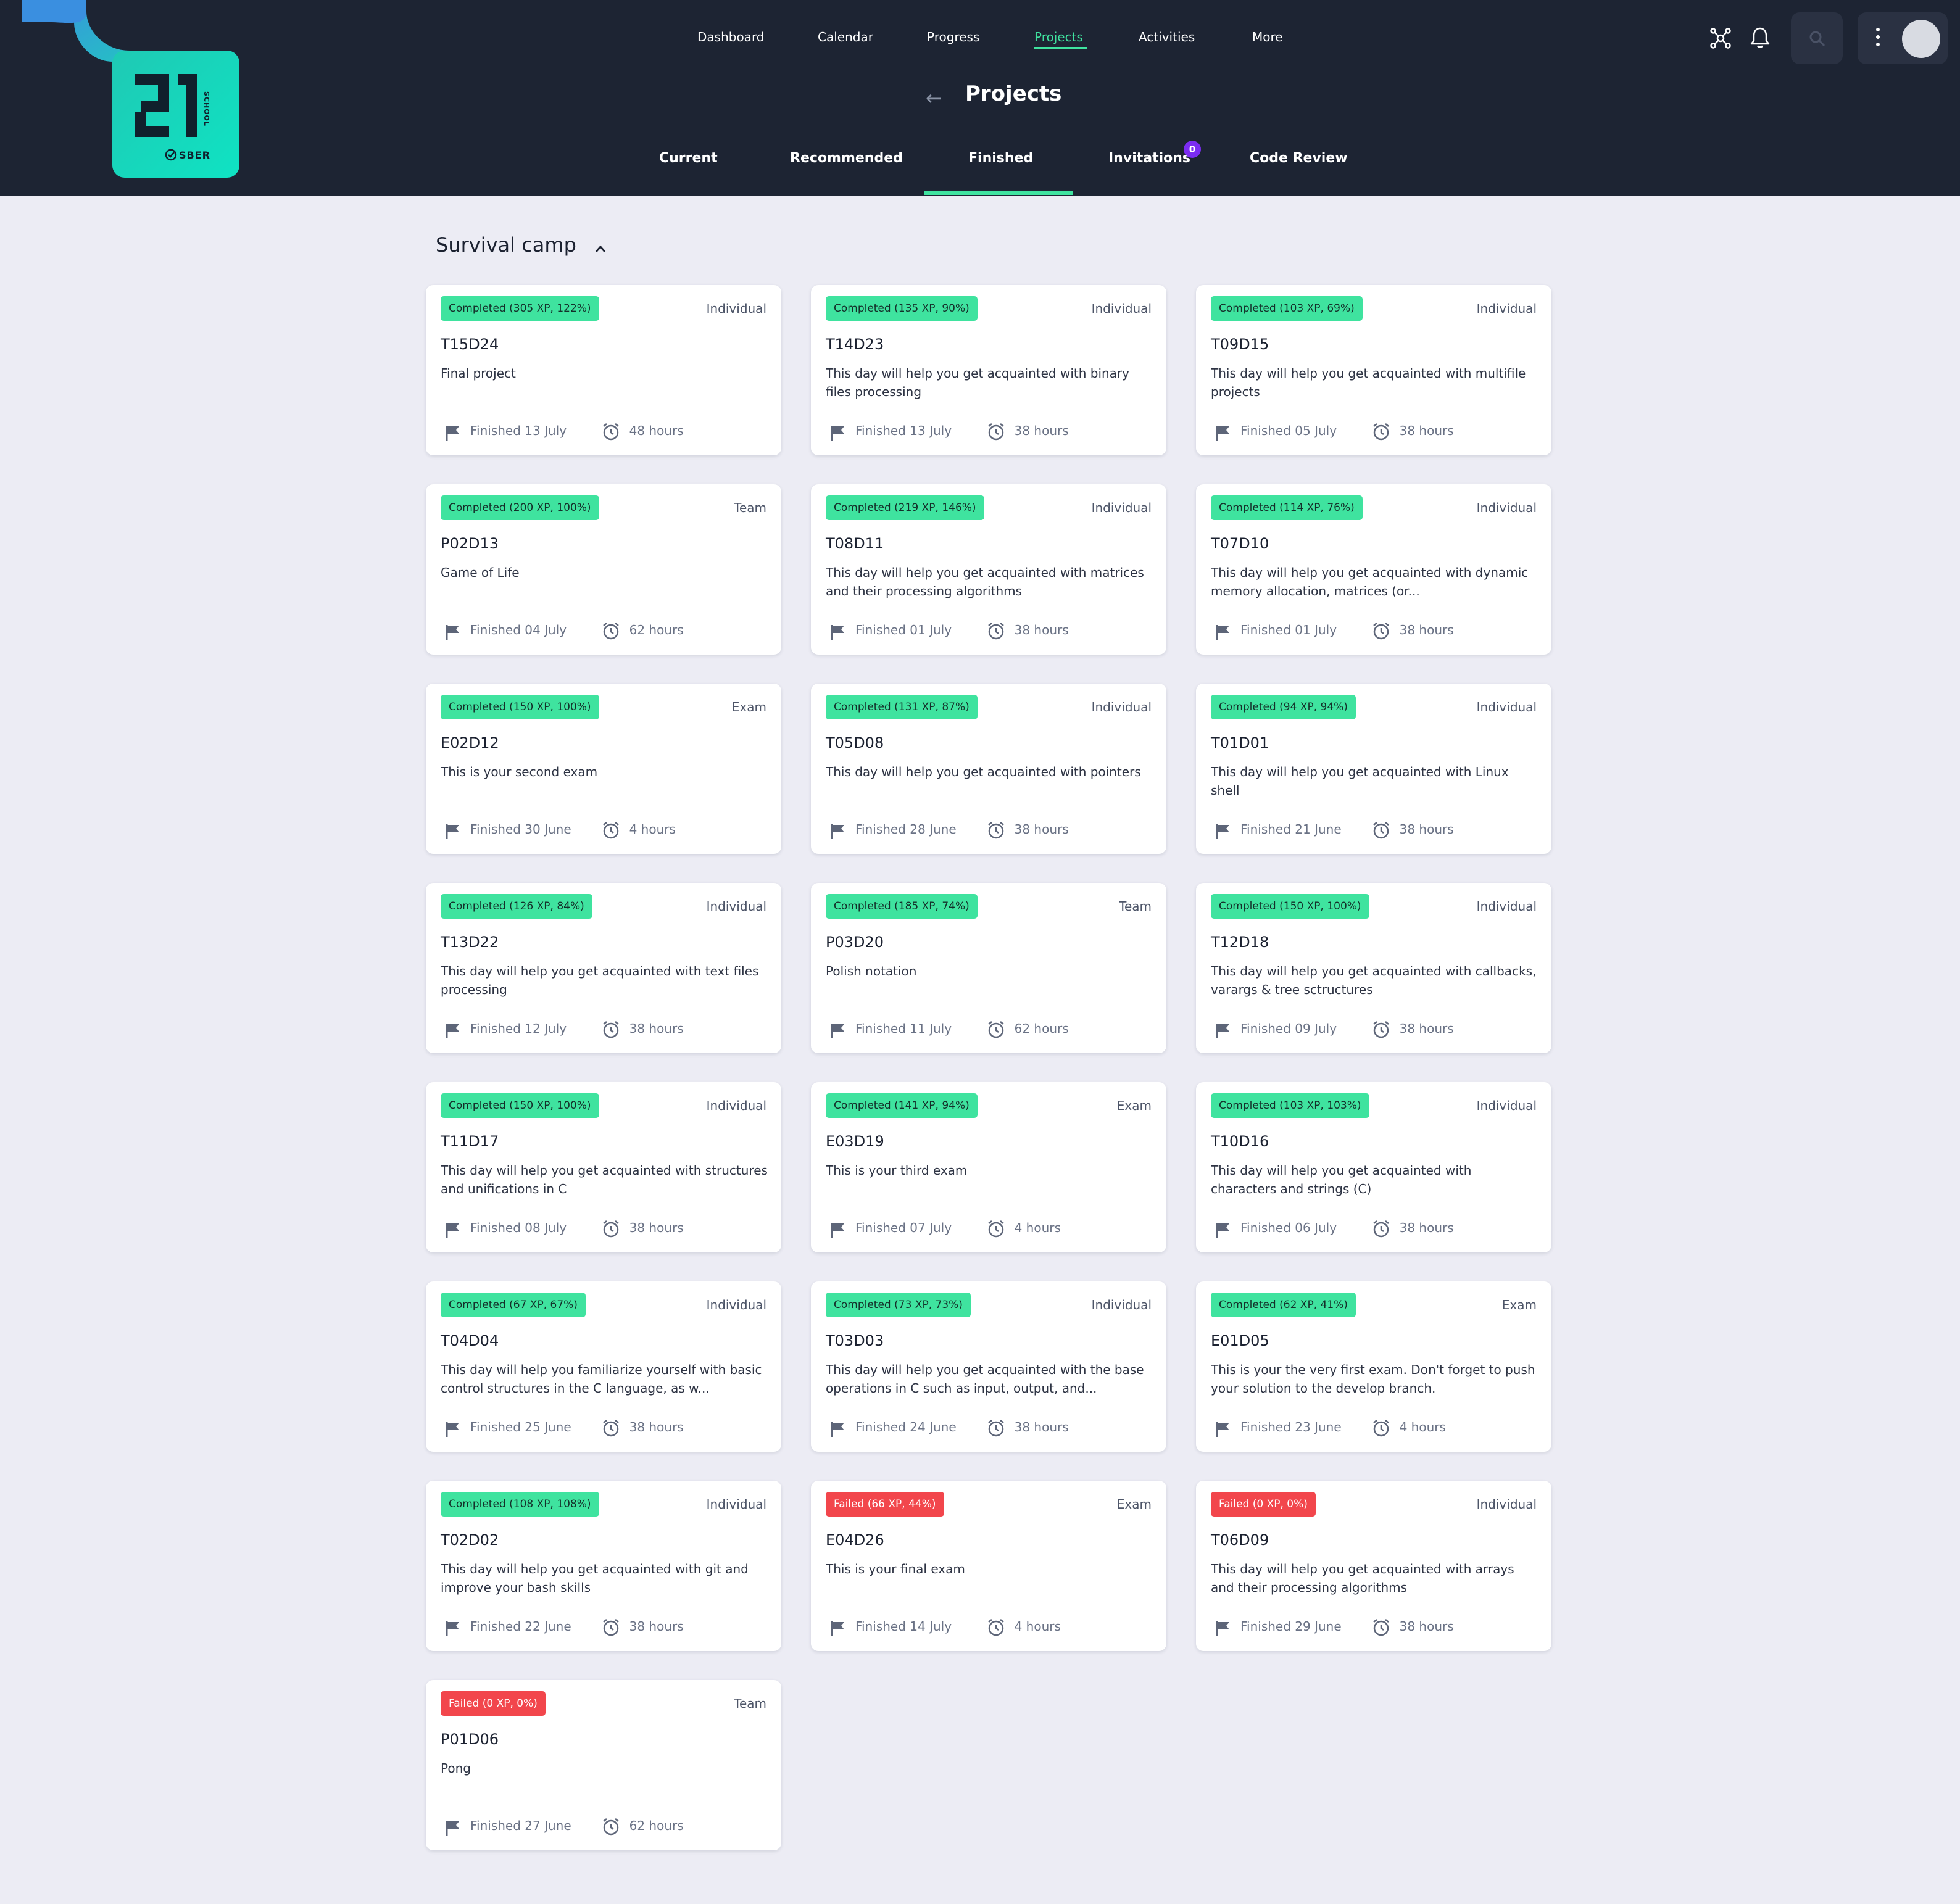 Image resolution: width=1960 pixels, height=1904 pixels. I want to click on status-badge: Failed (66 XP, 44%), so click(885, 1505).